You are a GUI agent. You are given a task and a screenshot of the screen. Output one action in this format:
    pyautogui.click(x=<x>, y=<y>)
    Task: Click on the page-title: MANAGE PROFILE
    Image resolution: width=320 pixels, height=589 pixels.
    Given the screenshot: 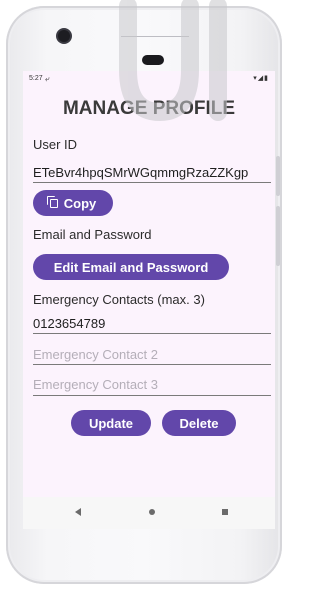 What is the action you would take?
    pyautogui.click(x=149, y=108)
    